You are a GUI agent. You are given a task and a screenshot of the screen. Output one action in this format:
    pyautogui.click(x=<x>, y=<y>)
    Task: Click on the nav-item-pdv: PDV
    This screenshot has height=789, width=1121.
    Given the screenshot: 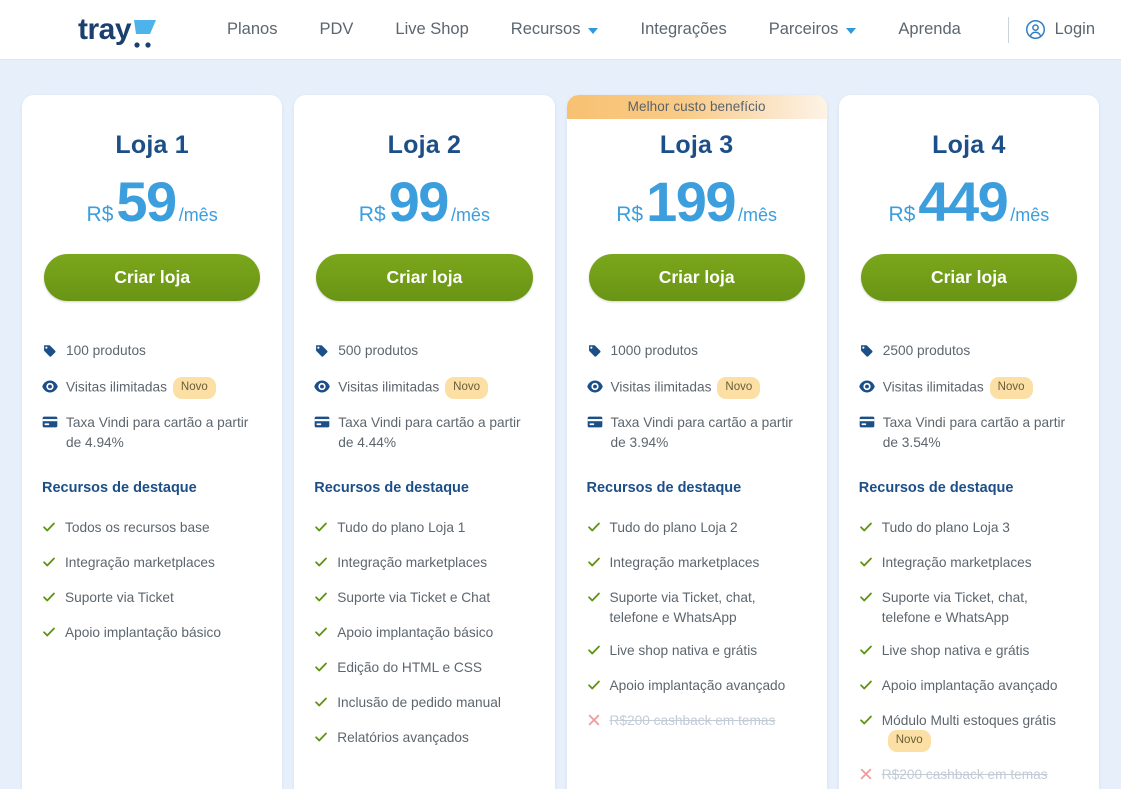 What is the action you would take?
    pyautogui.click(x=336, y=29)
    